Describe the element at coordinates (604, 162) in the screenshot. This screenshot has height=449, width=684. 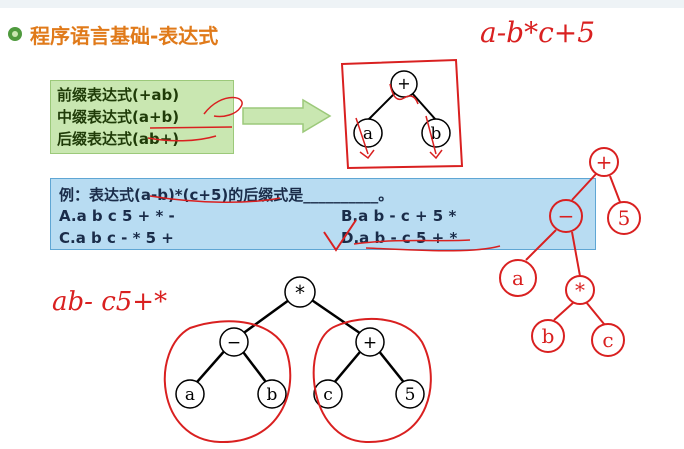
I see `handwritten-node: +` at that location.